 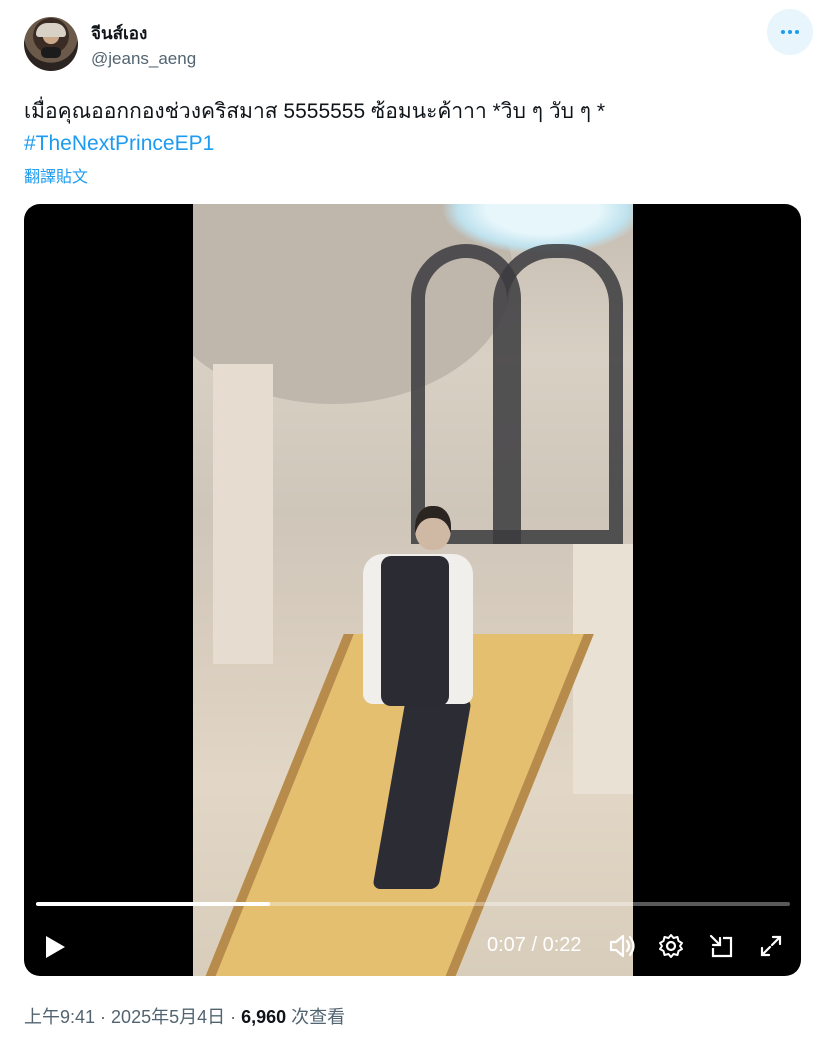 What do you see at coordinates (413, 904) in the screenshot?
I see `video-progress-bar` at bounding box center [413, 904].